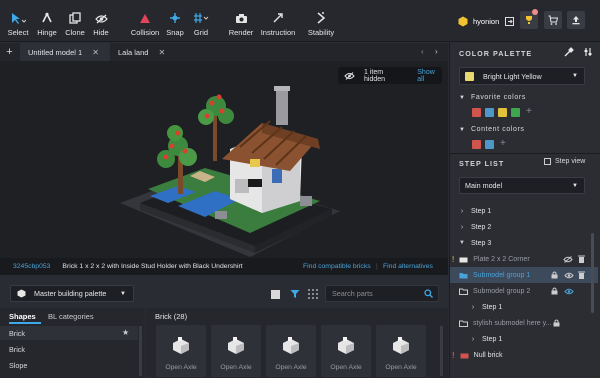 This screenshot has height=378, width=600. What do you see at coordinates (592, 273) in the screenshot?
I see `step-list-scrollbar` at bounding box center [592, 273].